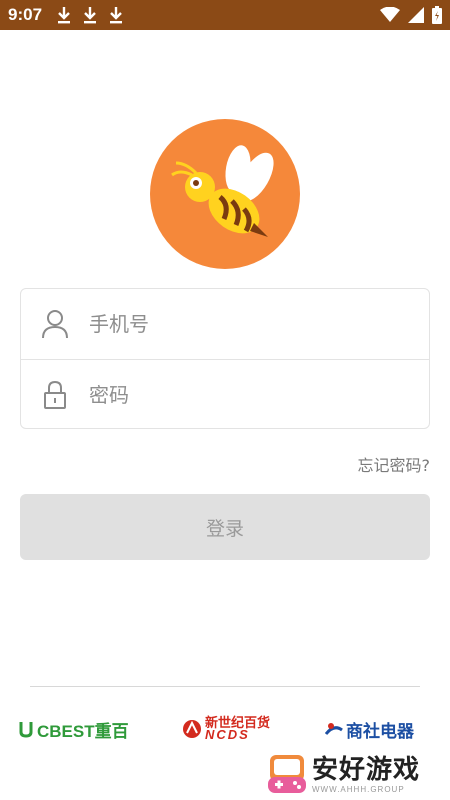 Image resolution: width=450 pixels, height=800 pixels. I want to click on status-bar: 9:07, so click(225, 15).